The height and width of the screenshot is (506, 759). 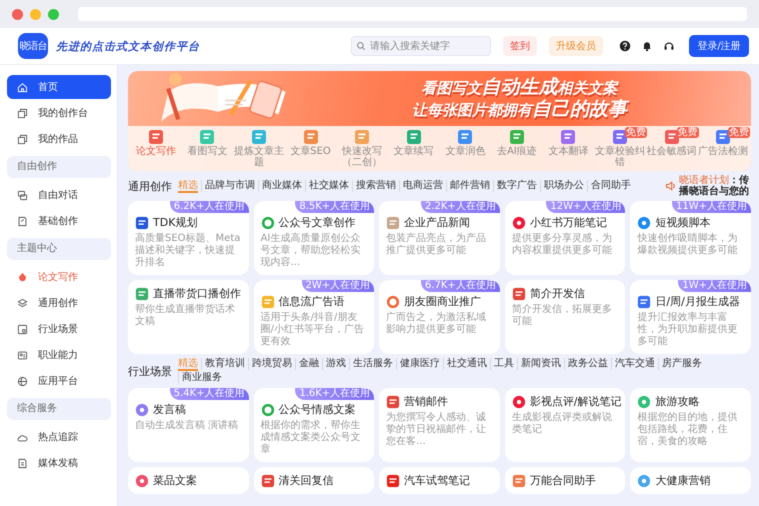 What do you see at coordinates (334, 207) in the screenshot?
I see `usage-badge: 8.5K+人在使用` at bounding box center [334, 207].